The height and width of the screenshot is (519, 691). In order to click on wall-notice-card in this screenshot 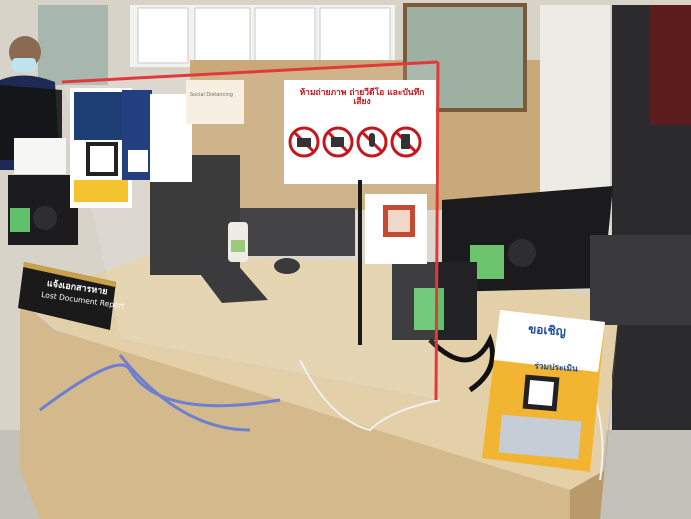, I will do `click(215, 102)`.